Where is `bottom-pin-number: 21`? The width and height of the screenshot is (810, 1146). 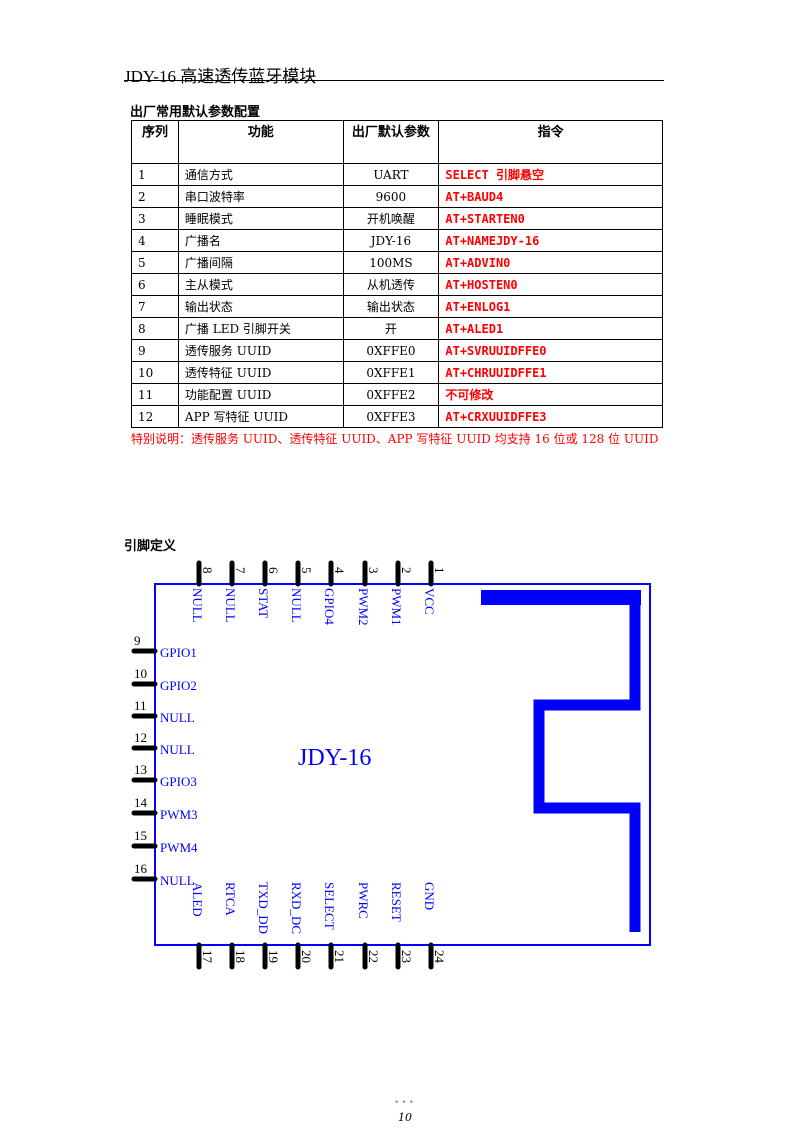
bottom-pin-number: 21 is located at coordinates (339, 956).